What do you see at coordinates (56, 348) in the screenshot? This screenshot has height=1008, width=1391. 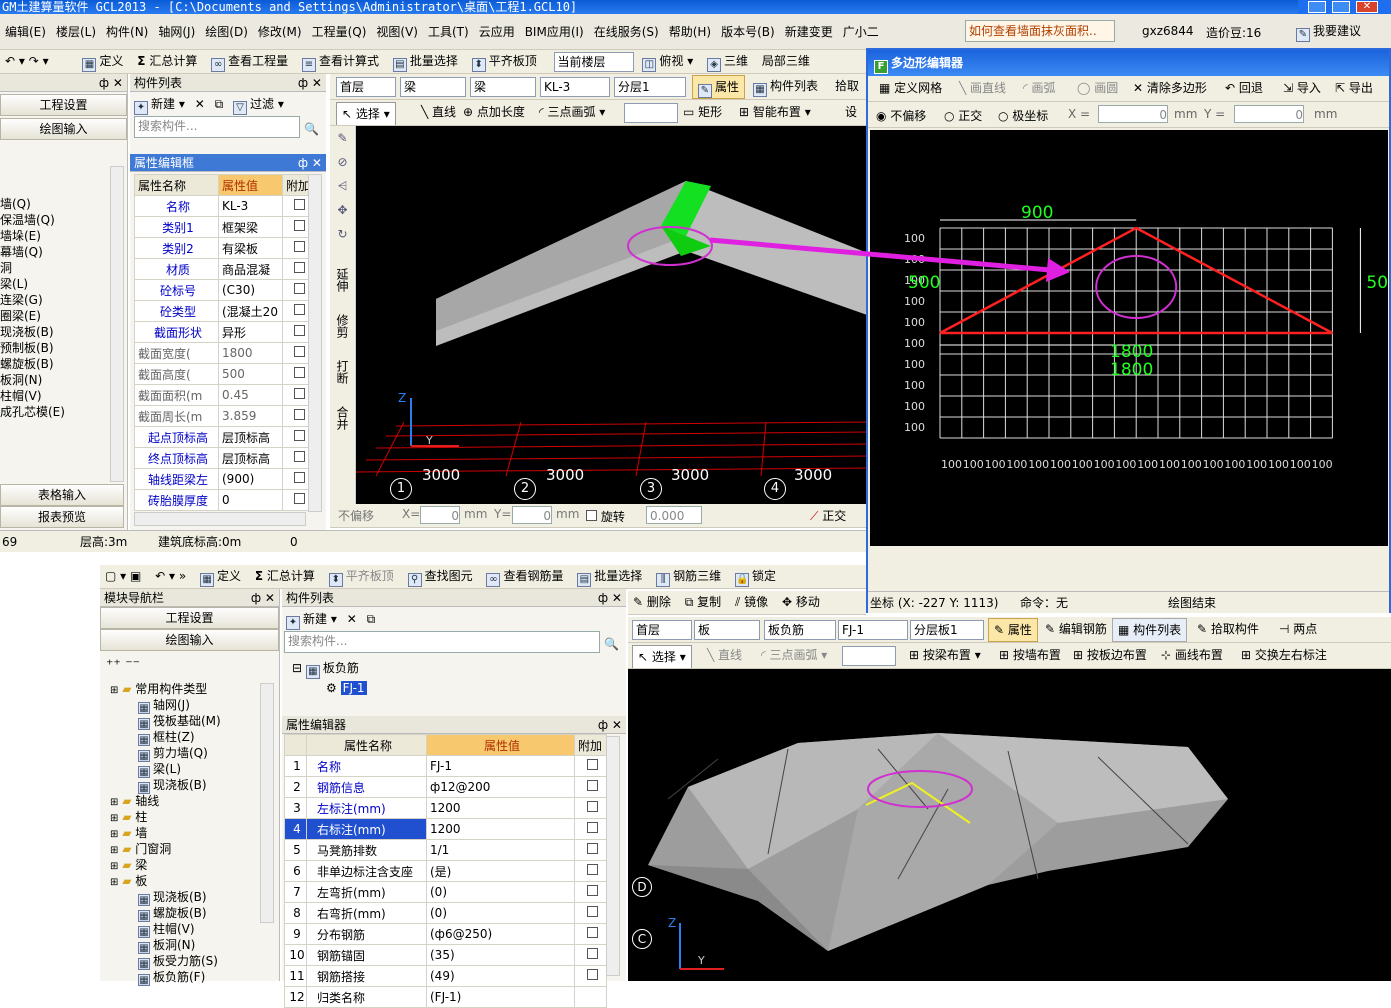 I see `nav-item: 预制板(B)` at bounding box center [56, 348].